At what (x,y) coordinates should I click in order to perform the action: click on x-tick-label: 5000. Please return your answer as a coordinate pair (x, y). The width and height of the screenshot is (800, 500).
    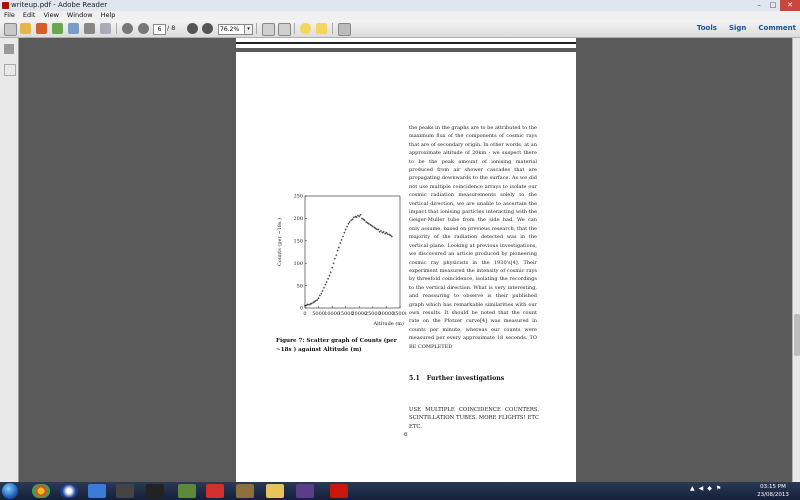
    Looking at the image, I should click on (318, 314).